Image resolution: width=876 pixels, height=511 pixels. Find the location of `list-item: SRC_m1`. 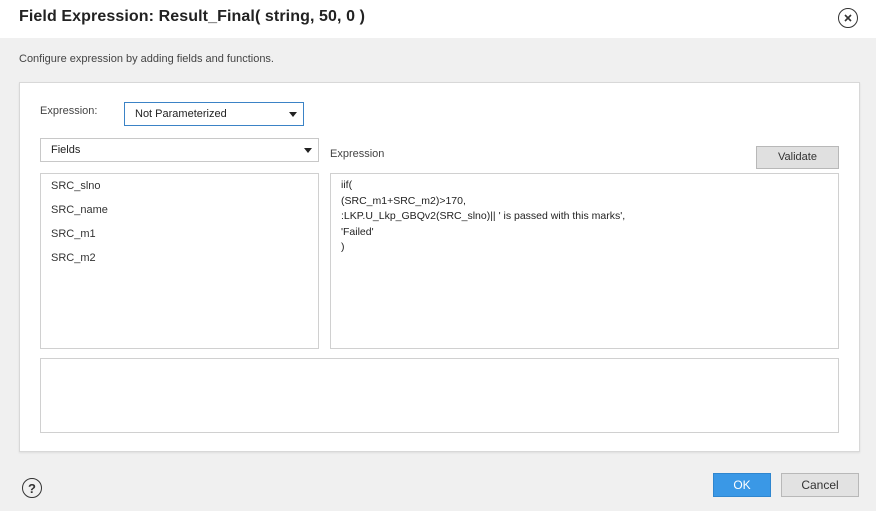

list-item: SRC_m1 is located at coordinates (73, 234).